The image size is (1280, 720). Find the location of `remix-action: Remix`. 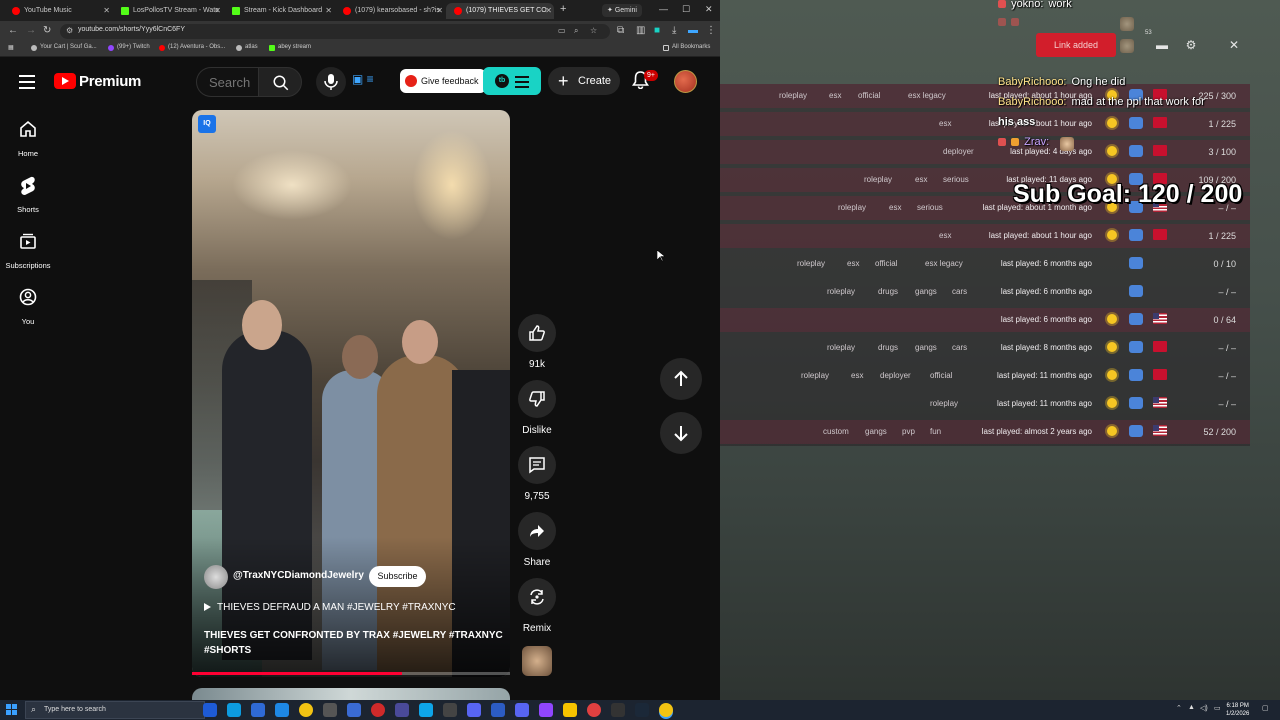

remix-action: Remix is located at coordinates (537, 606).